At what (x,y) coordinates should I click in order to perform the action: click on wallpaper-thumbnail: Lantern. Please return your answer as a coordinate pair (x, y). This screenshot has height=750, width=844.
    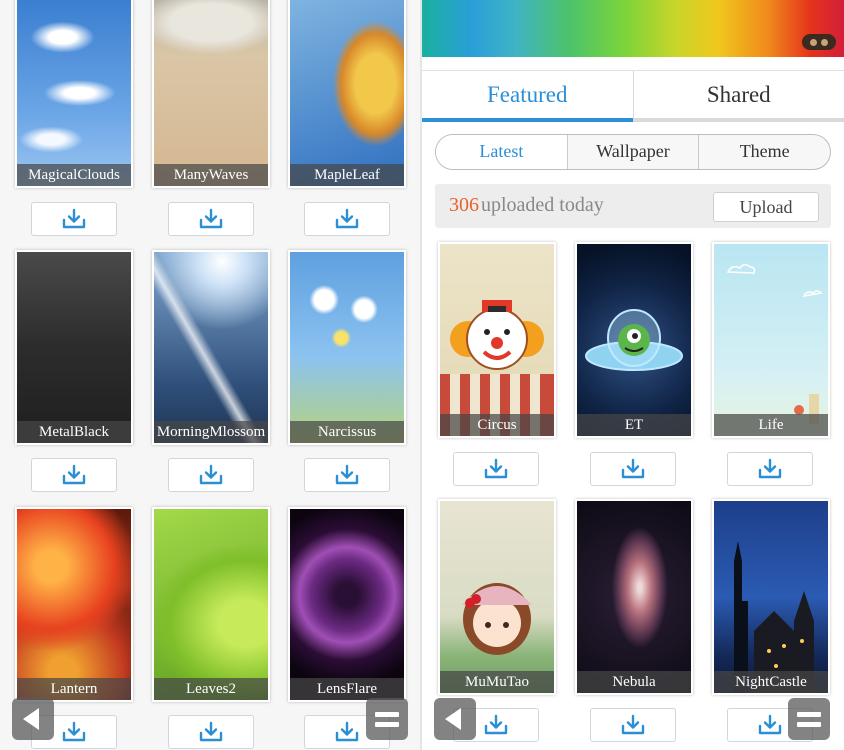
    Looking at the image, I should click on (74, 604).